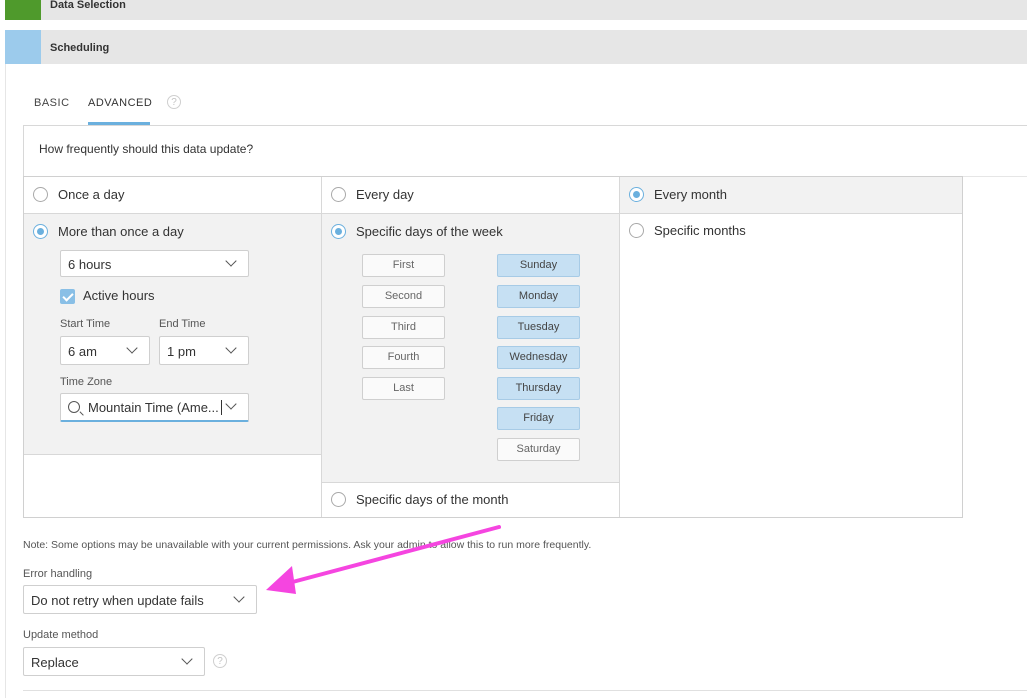 This screenshot has width=1027, height=698. Describe the element at coordinates (392, 555) in the screenshot. I see `annotation-arrow-shaft` at that location.